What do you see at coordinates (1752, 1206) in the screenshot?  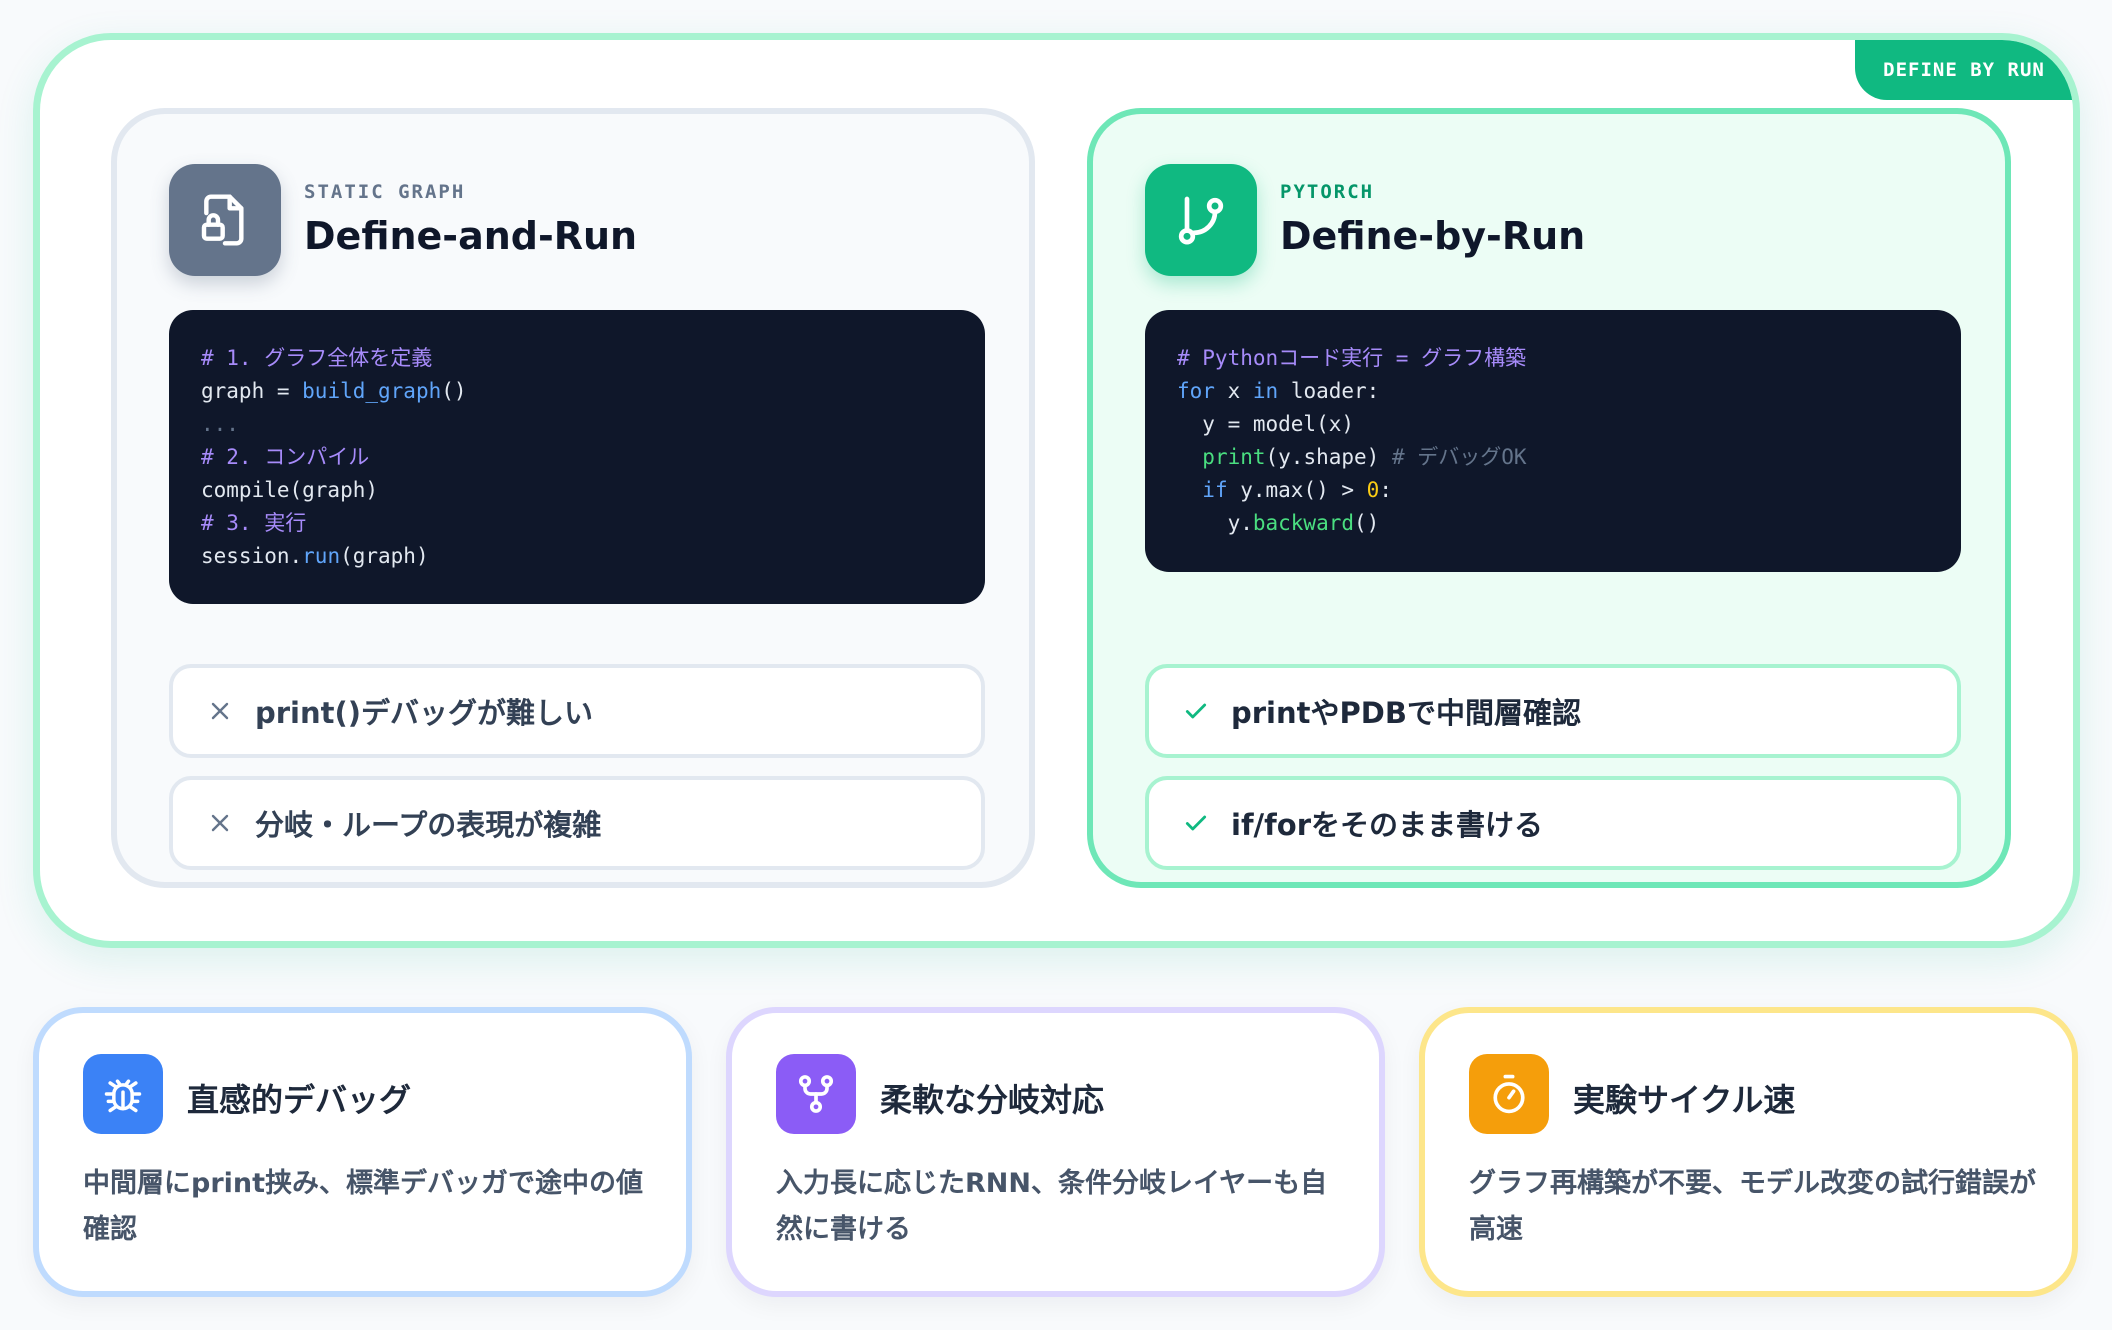 I see `feature-desc: グラフ再構築が不要、モデル改変の試行錯誤が高速` at bounding box center [1752, 1206].